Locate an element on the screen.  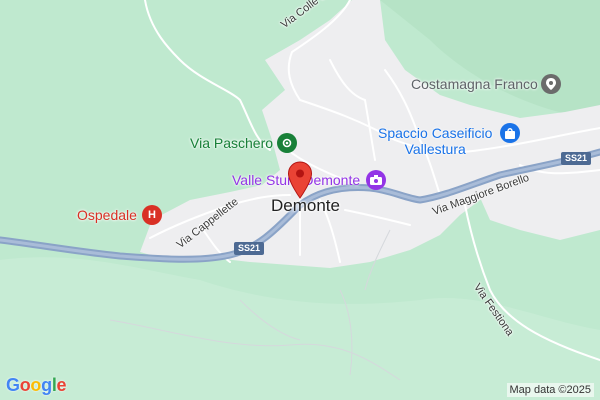
poi-label-paschero: Via Paschero is located at coordinates (231, 143).